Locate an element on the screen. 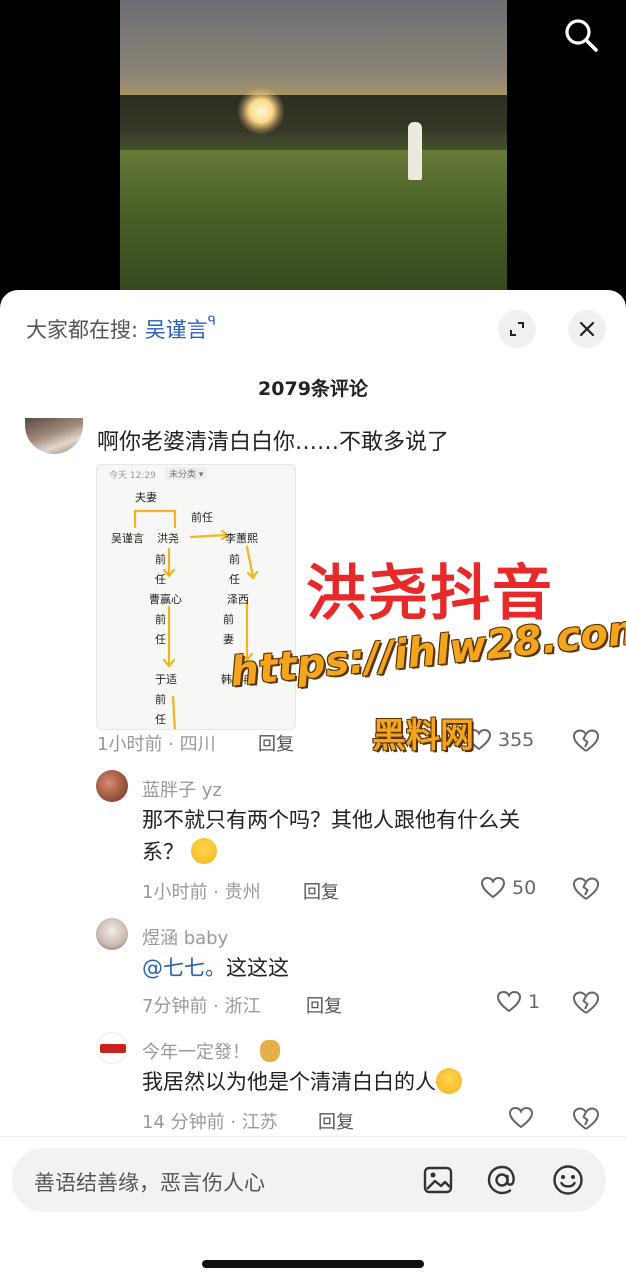 Image resolution: width=626 pixels, height=1280 pixels. search-icon is located at coordinates (581, 35).